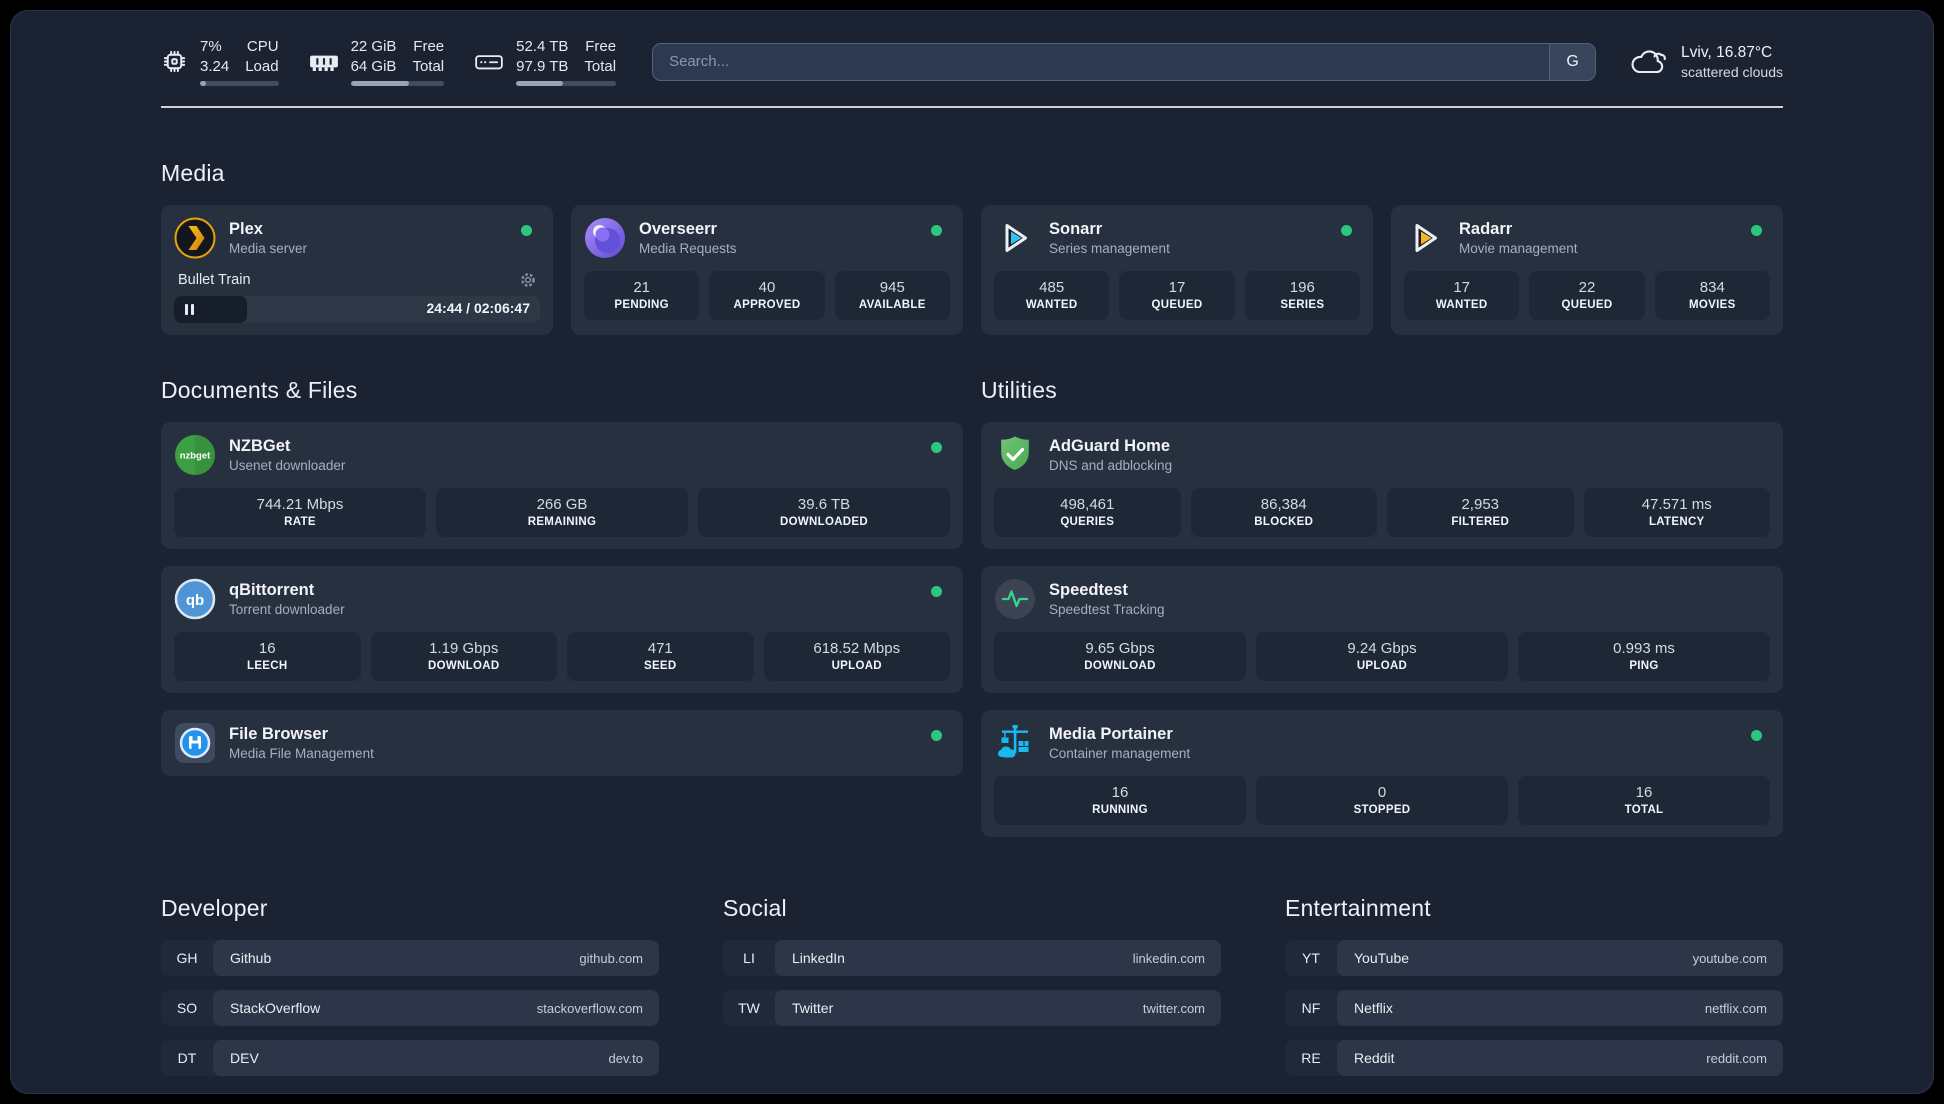  I want to click on service-name: Overseerr, so click(678, 229).